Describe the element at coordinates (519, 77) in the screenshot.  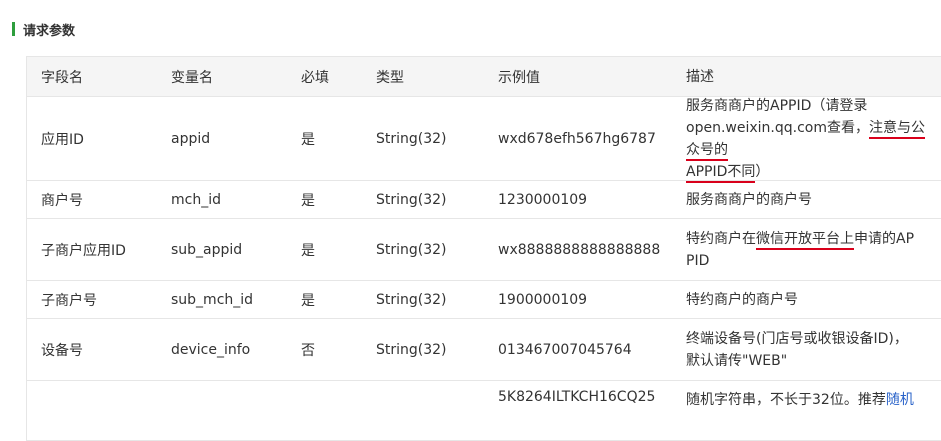
I see `header-example: 示例值` at that location.